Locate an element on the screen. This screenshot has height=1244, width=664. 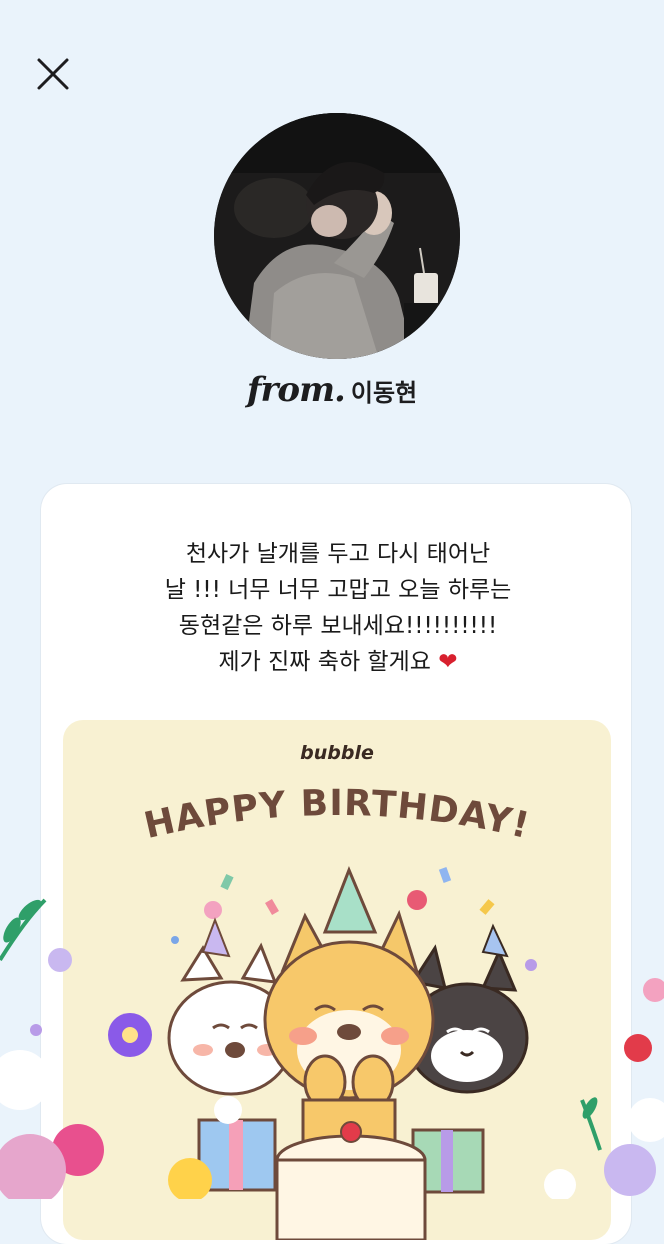
avatar-photo is located at coordinates (337, 236).